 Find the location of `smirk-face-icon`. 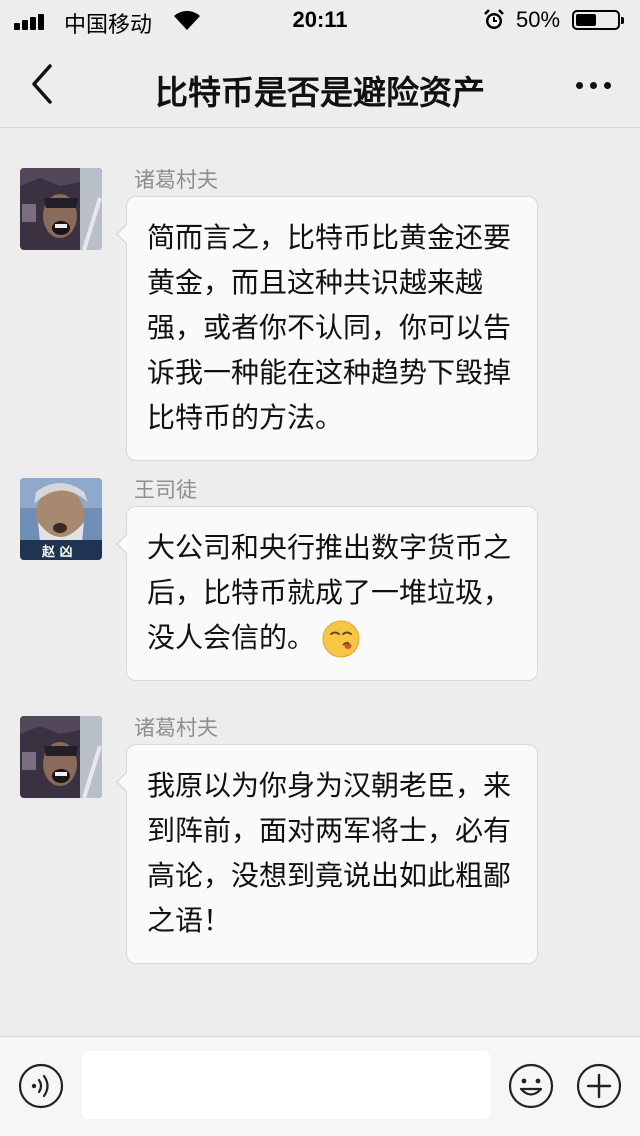

smirk-face-icon is located at coordinates (341, 639).